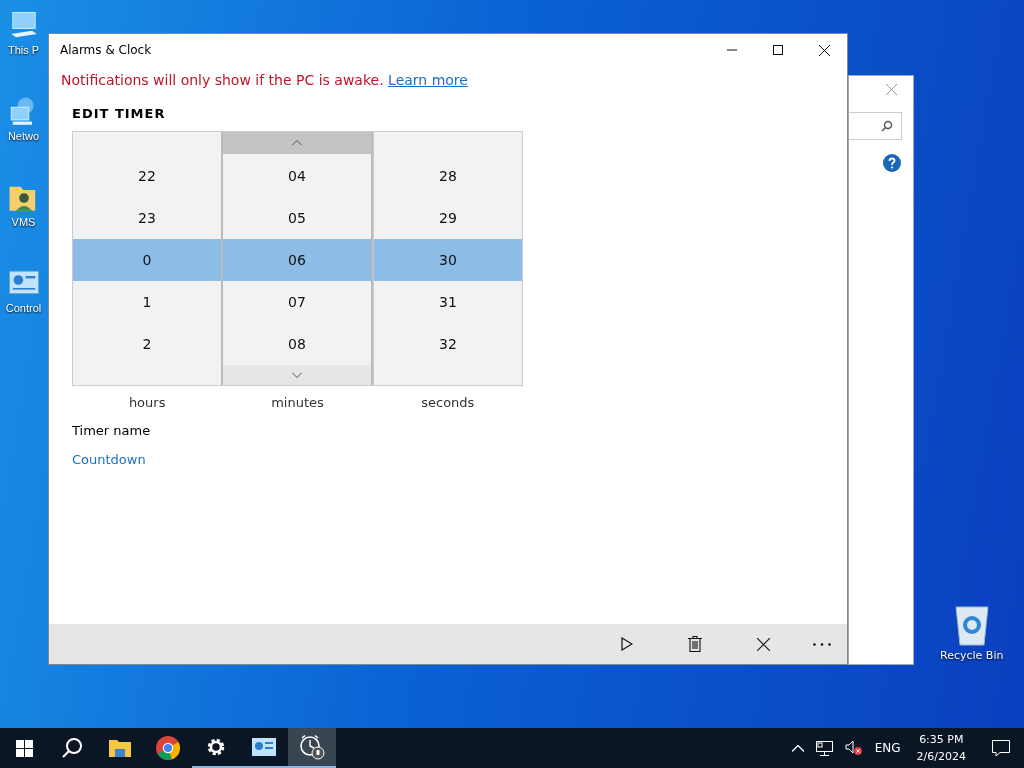 The height and width of the screenshot is (768, 1024). Describe the element at coordinates (297, 402) in the screenshot. I see `column-label: minutes` at that location.